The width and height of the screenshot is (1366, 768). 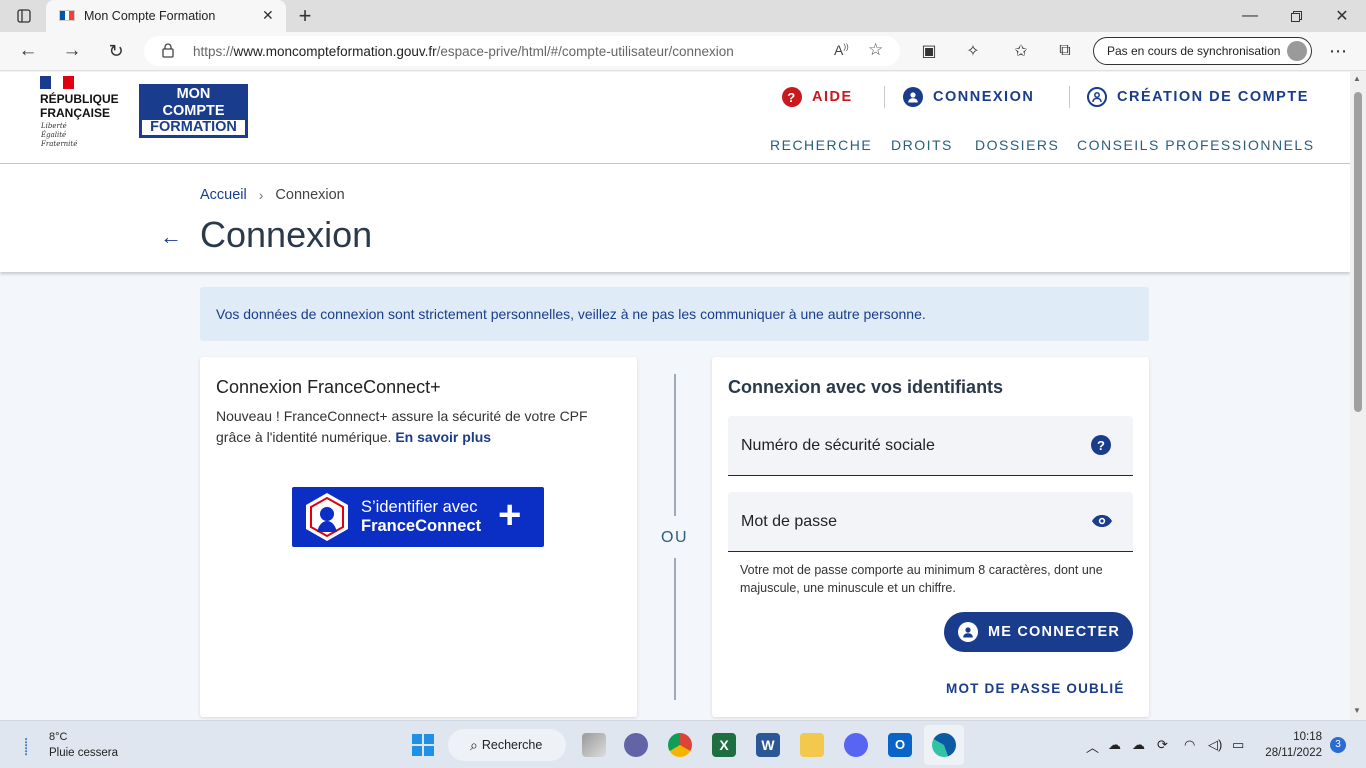 What do you see at coordinates (1342, 16) in the screenshot?
I see `close-window-icon: ✕` at bounding box center [1342, 16].